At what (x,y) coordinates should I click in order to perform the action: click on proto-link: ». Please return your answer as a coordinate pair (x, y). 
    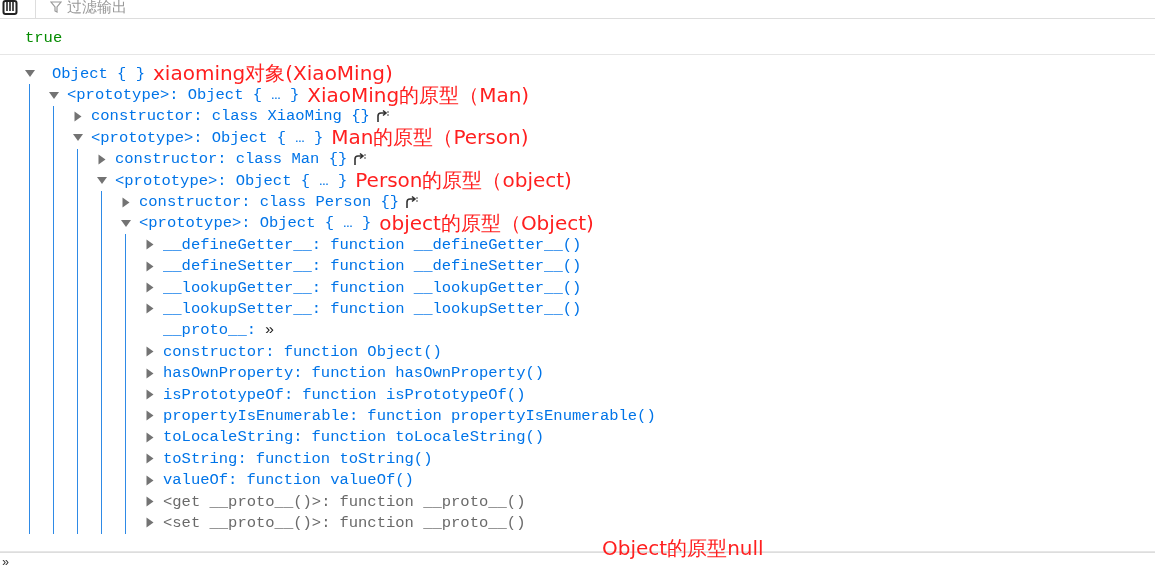
    Looking at the image, I should click on (270, 330).